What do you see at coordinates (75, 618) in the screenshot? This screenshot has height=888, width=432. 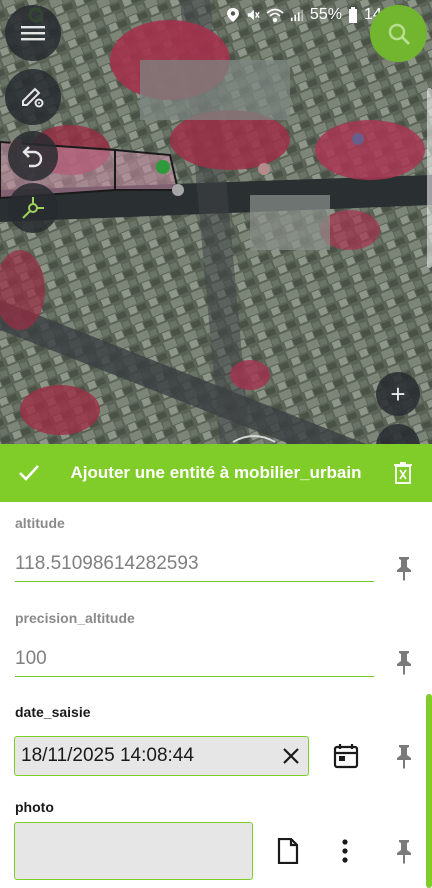 I see `field-label-precision-altitude: precision_altitude` at bounding box center [75, 618].